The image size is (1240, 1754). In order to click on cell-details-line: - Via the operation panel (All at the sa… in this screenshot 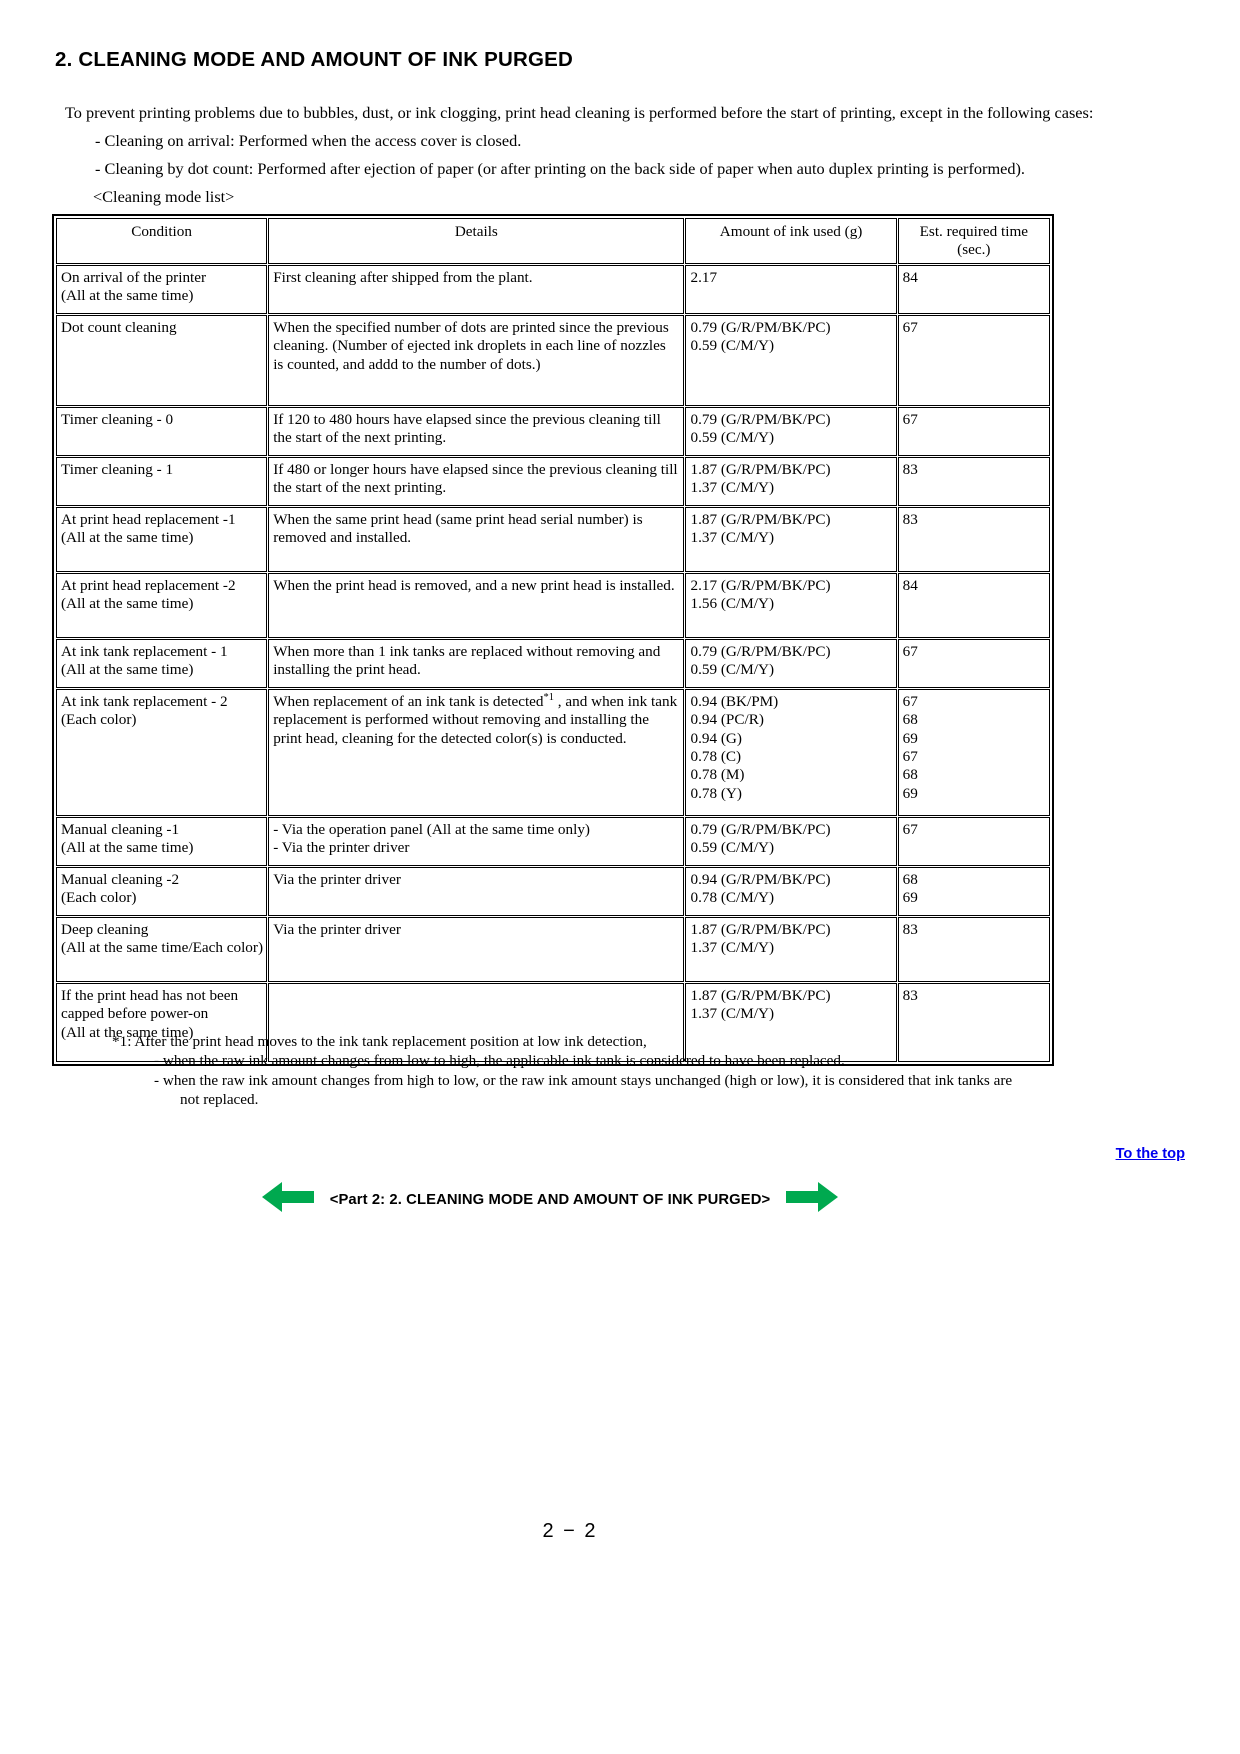, I will do `click(431, 829)`.